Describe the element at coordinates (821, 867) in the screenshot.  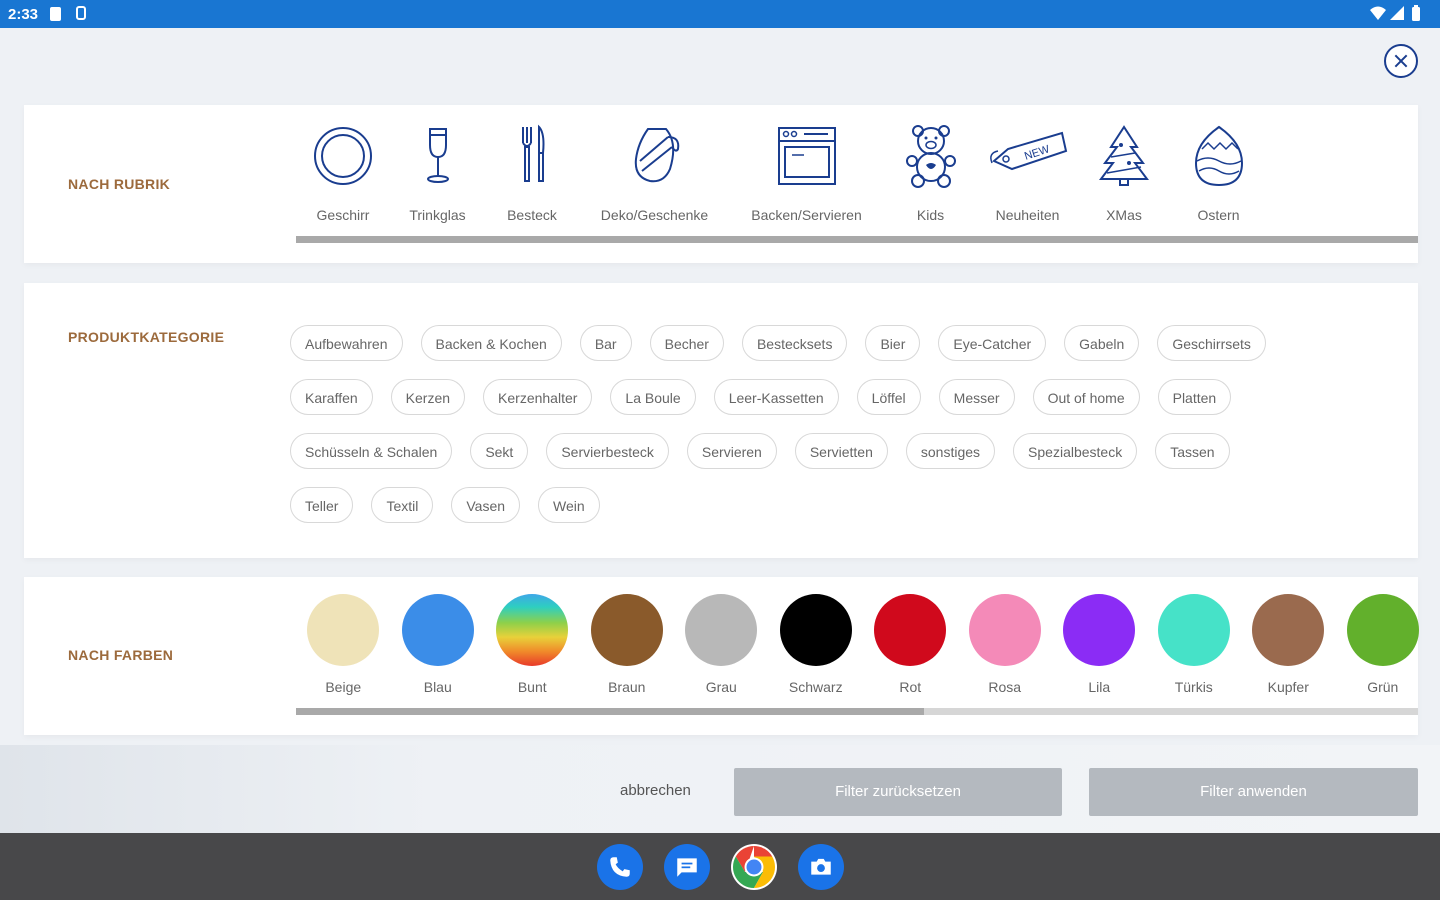
I see `camera-icon` at that location.